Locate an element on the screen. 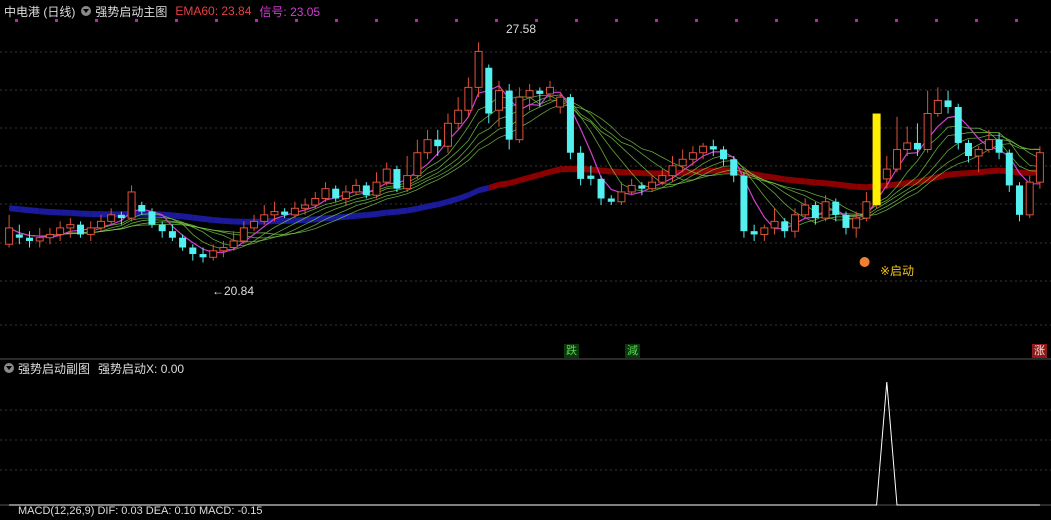  indicator-name: 强势启动主图 is located at coordinates (131, 11).